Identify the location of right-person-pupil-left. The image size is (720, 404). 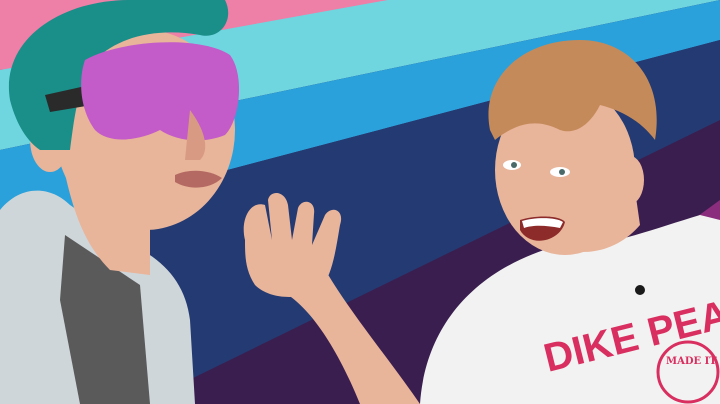
(514, 165).